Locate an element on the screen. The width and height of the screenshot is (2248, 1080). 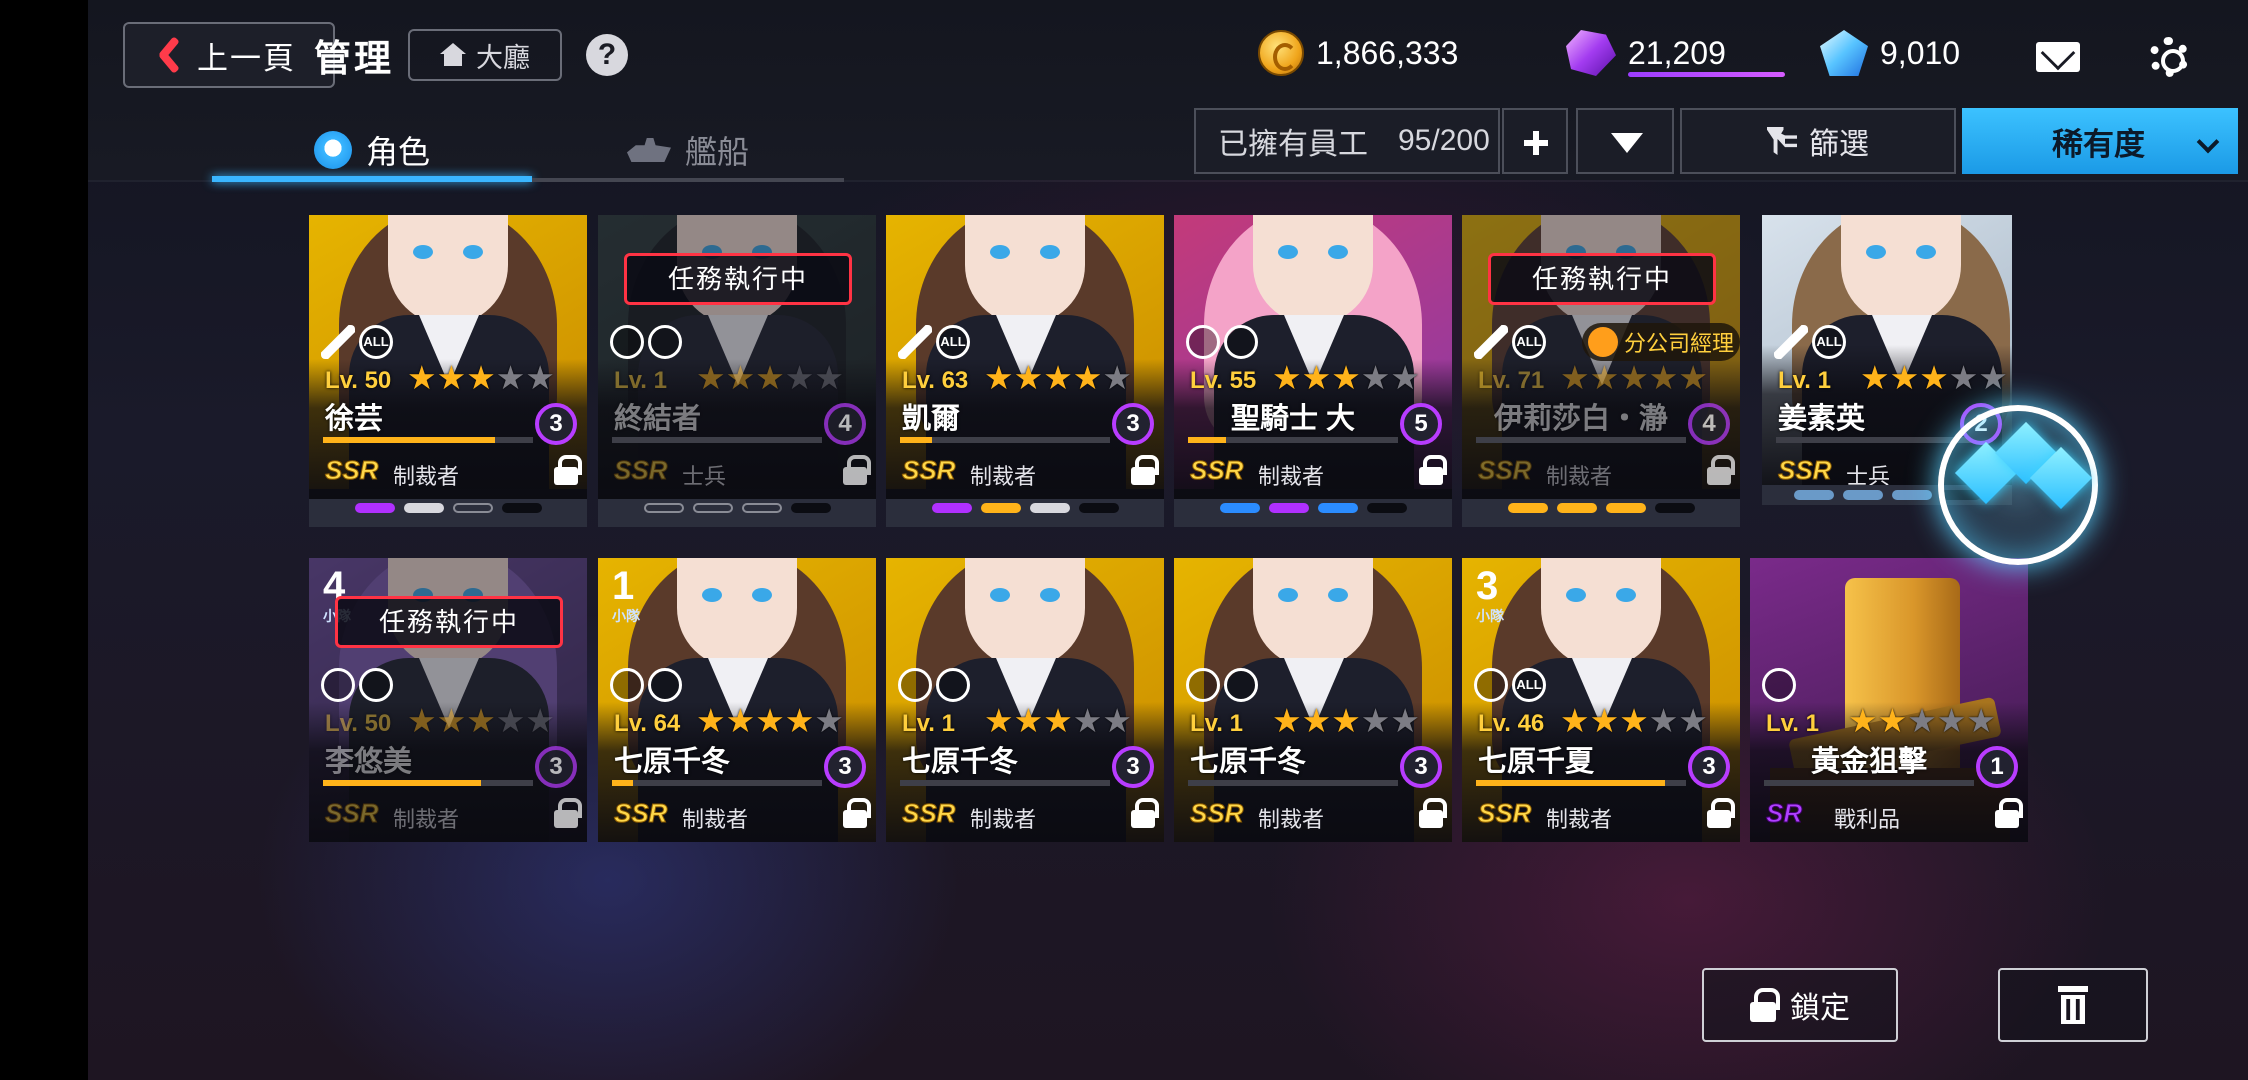
heal-icon is located at coordinates (1491, 685).